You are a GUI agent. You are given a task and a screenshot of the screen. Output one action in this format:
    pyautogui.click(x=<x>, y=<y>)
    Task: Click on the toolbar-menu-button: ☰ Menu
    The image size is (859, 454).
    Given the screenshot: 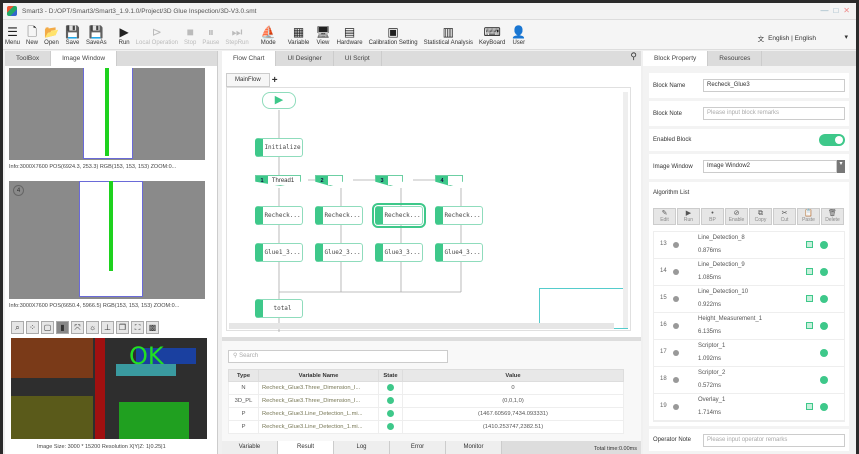 What is the action you would take?
    pyautogui.click(x=12, y=35)
    